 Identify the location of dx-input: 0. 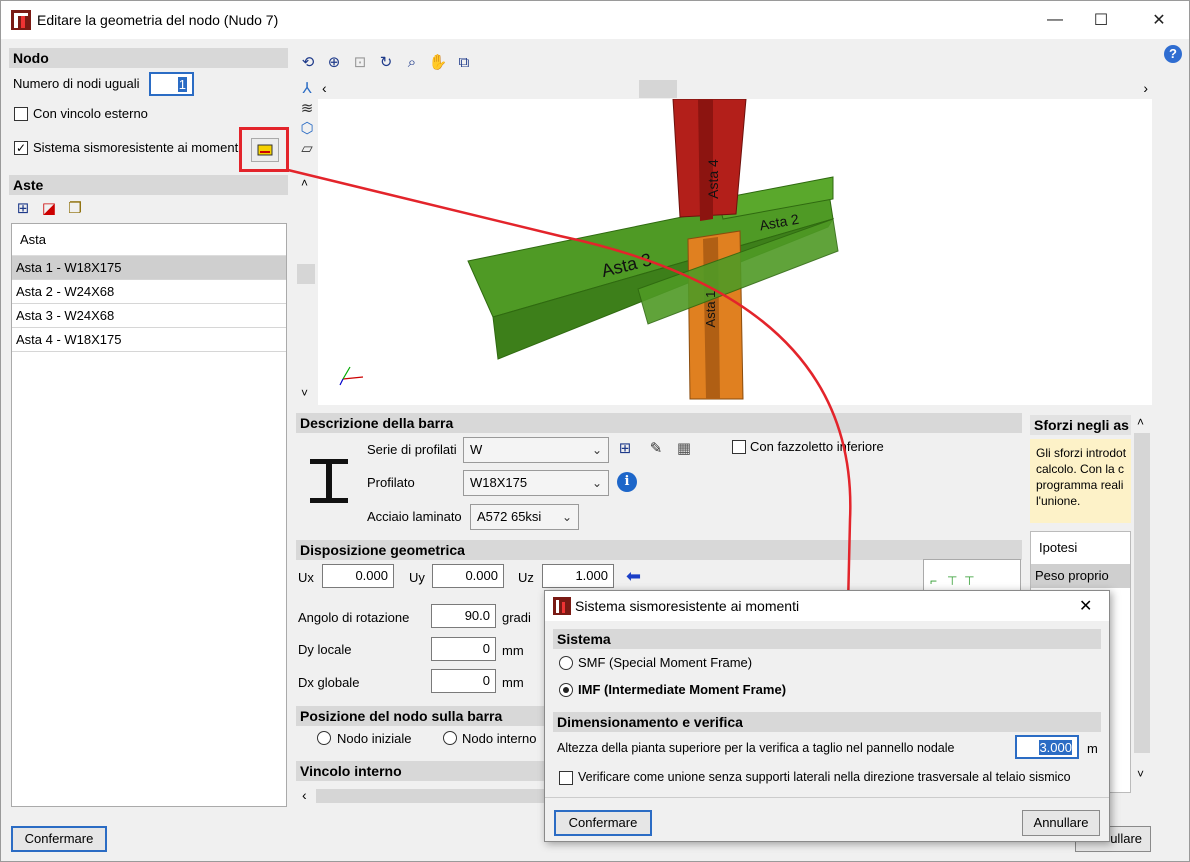
(463, 681).